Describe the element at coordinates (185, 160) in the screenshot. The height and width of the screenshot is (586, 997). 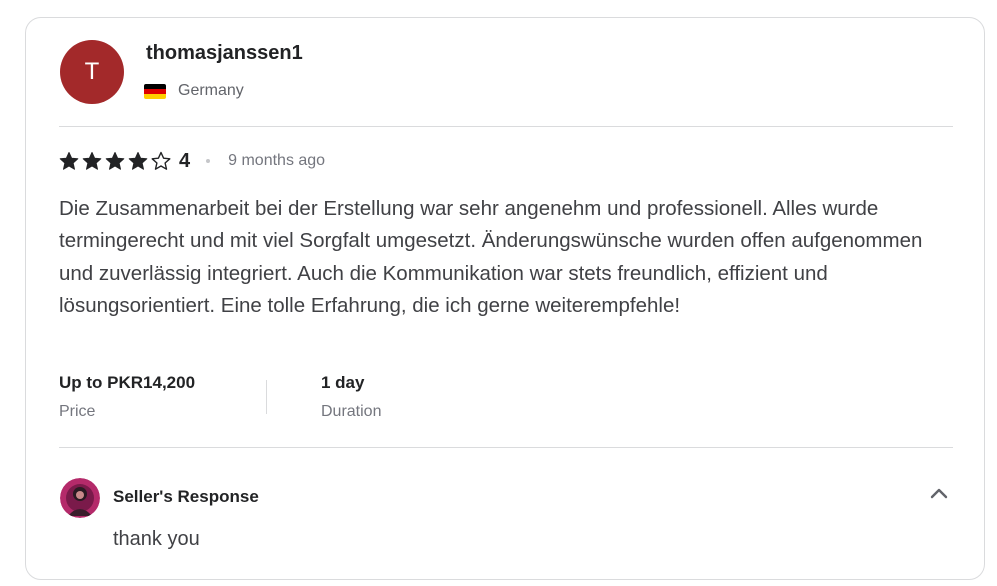
I see `rating-value: 4` at that location.